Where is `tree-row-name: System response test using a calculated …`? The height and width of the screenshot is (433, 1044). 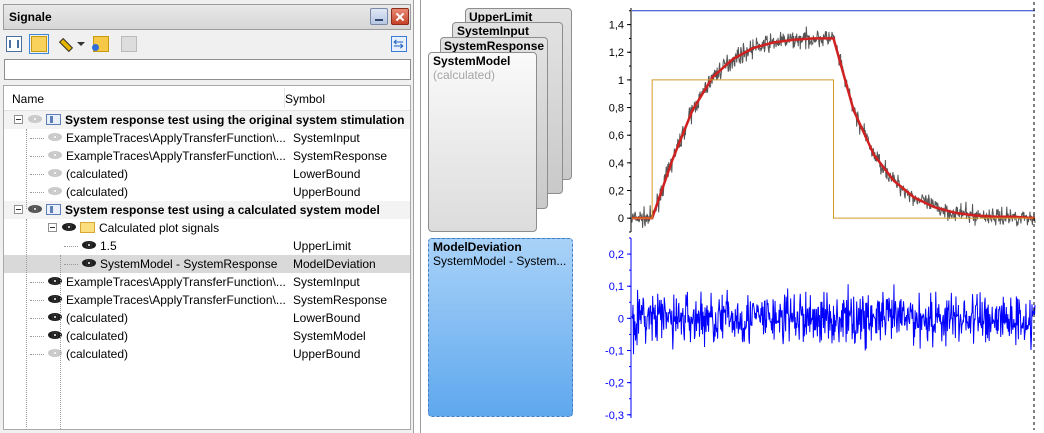
tree-row-name: System response test using a calculated … is located at coordinates (222, 210).